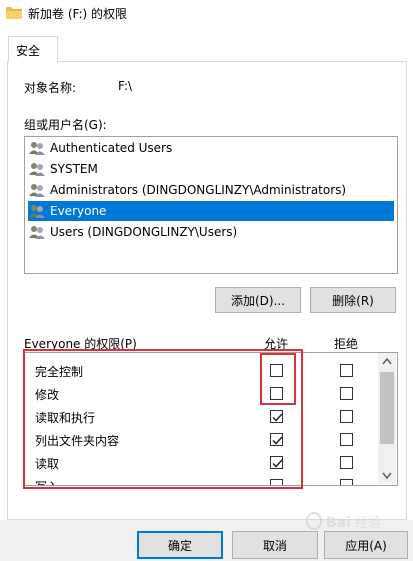  Describe the element at coordinates (50, 88) in the screenshot. I see `object-name-label: 对象名称:` at that location.